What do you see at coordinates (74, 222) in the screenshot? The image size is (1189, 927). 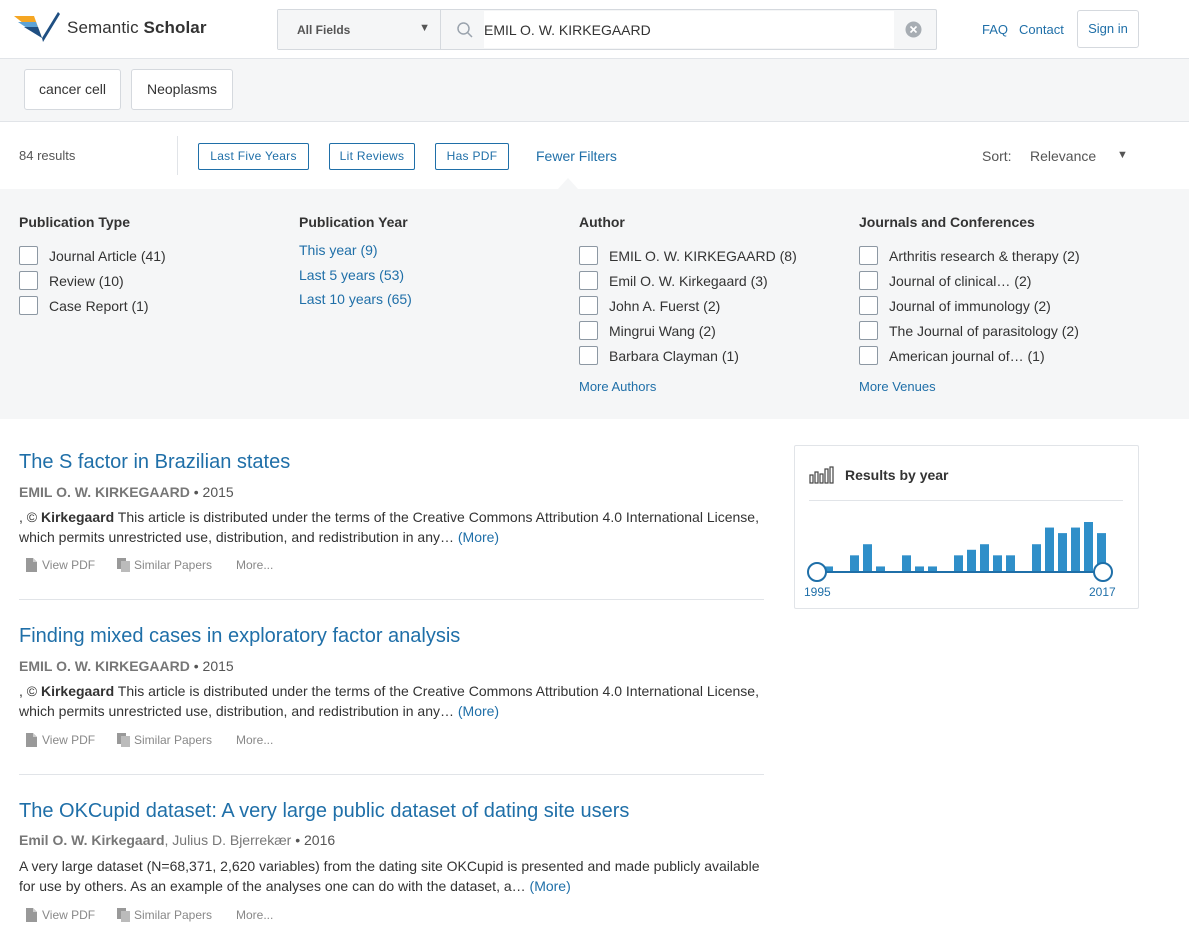 I see `facet-title-publication-type: Publication Type` at bounding box center [74, 222].